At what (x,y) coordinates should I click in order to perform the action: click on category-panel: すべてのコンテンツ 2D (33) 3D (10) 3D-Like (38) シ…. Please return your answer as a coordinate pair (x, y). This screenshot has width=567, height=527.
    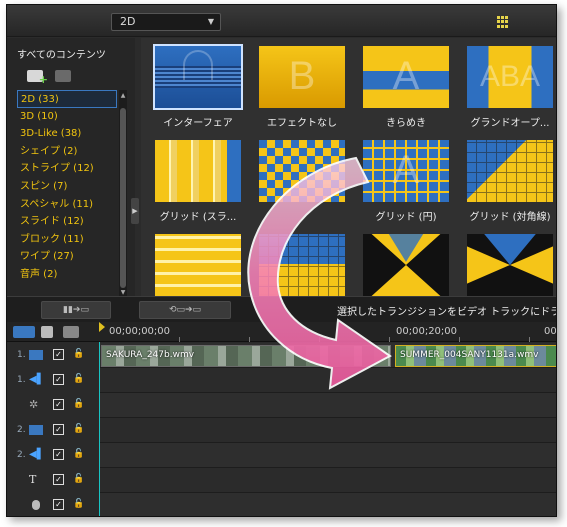
    Looking at the image, I should click on (73, 168).